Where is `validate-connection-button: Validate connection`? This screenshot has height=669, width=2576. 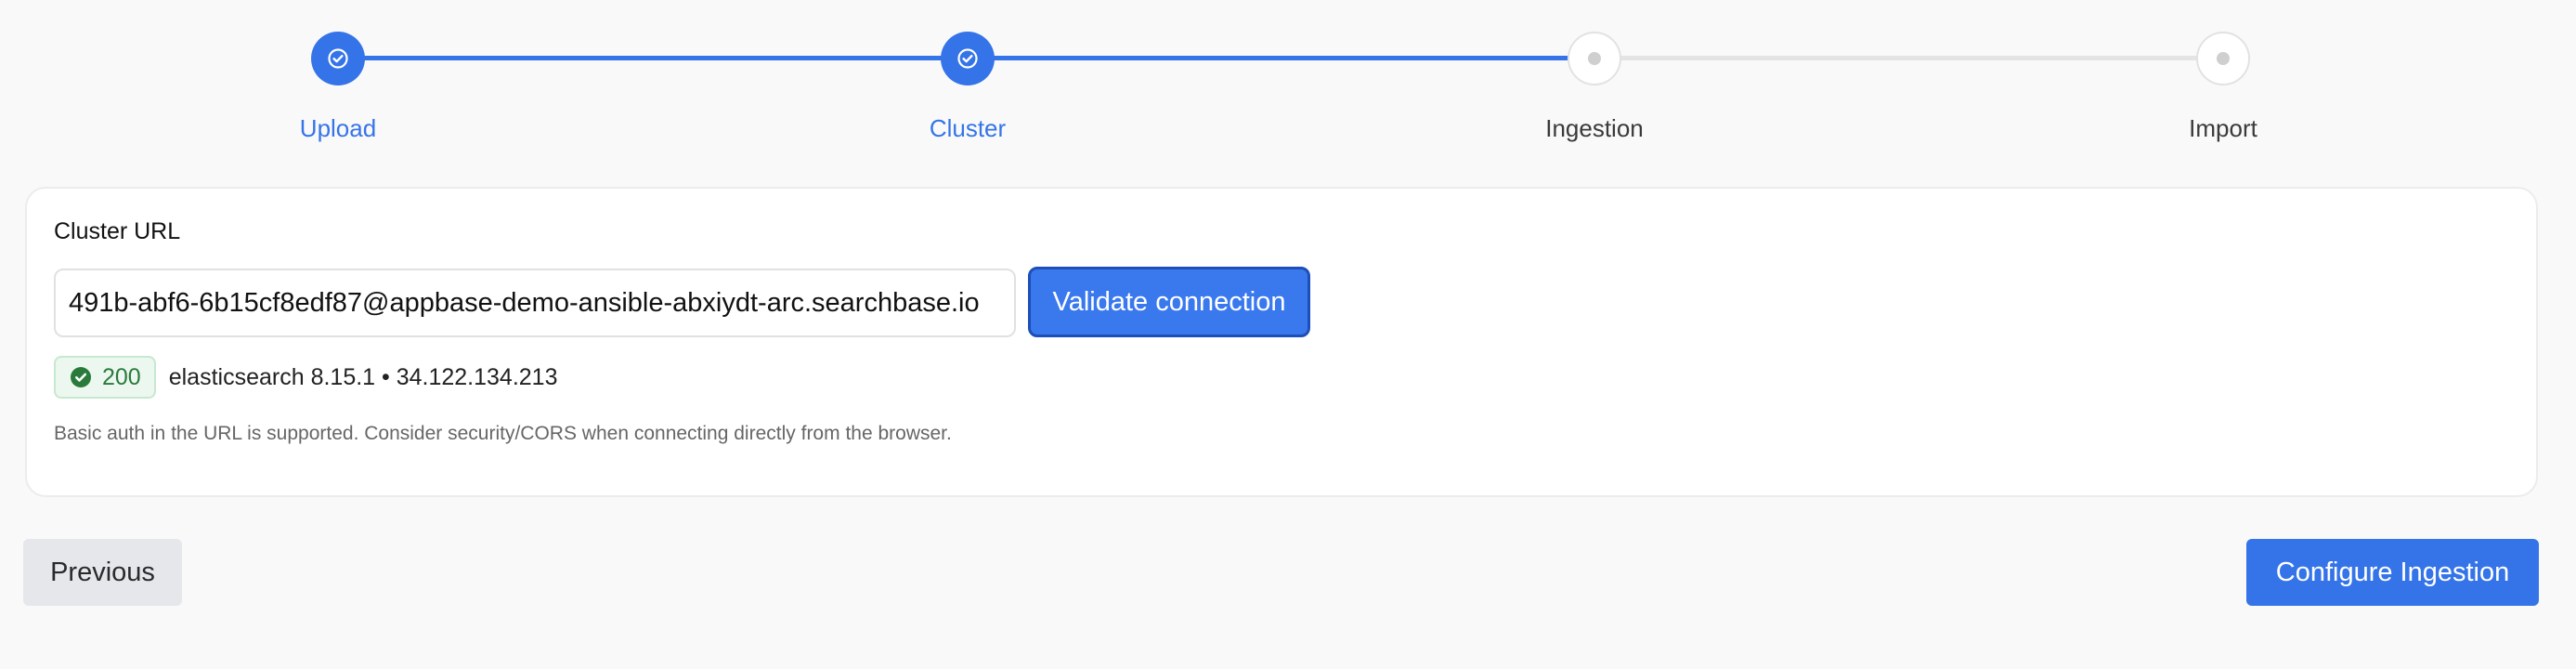 validate-connection-button: Validate connection is located at coordinates (1169, 302).